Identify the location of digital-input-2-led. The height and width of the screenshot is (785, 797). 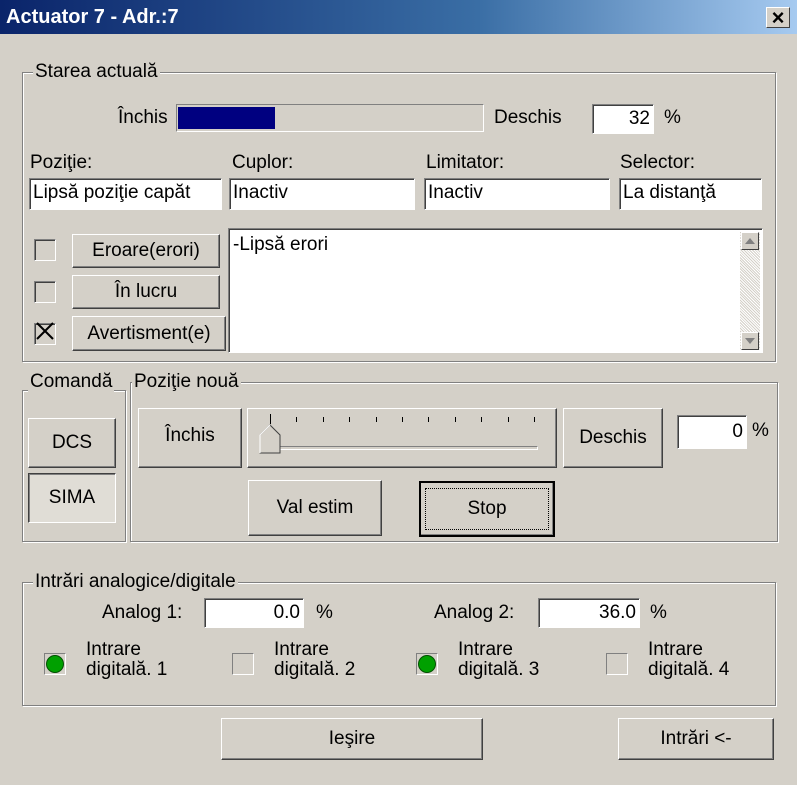
(243, 664).